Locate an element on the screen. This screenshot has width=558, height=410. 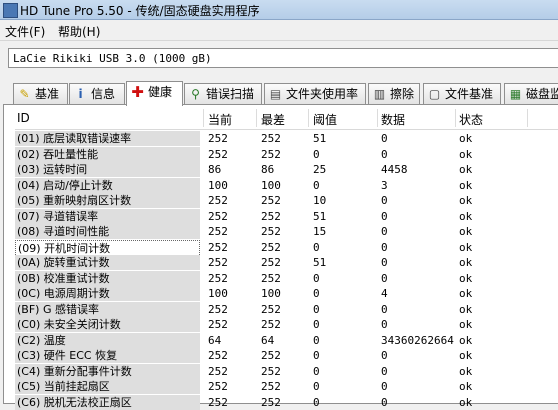
cell-current: 64 is located at coordinates (214, 340).